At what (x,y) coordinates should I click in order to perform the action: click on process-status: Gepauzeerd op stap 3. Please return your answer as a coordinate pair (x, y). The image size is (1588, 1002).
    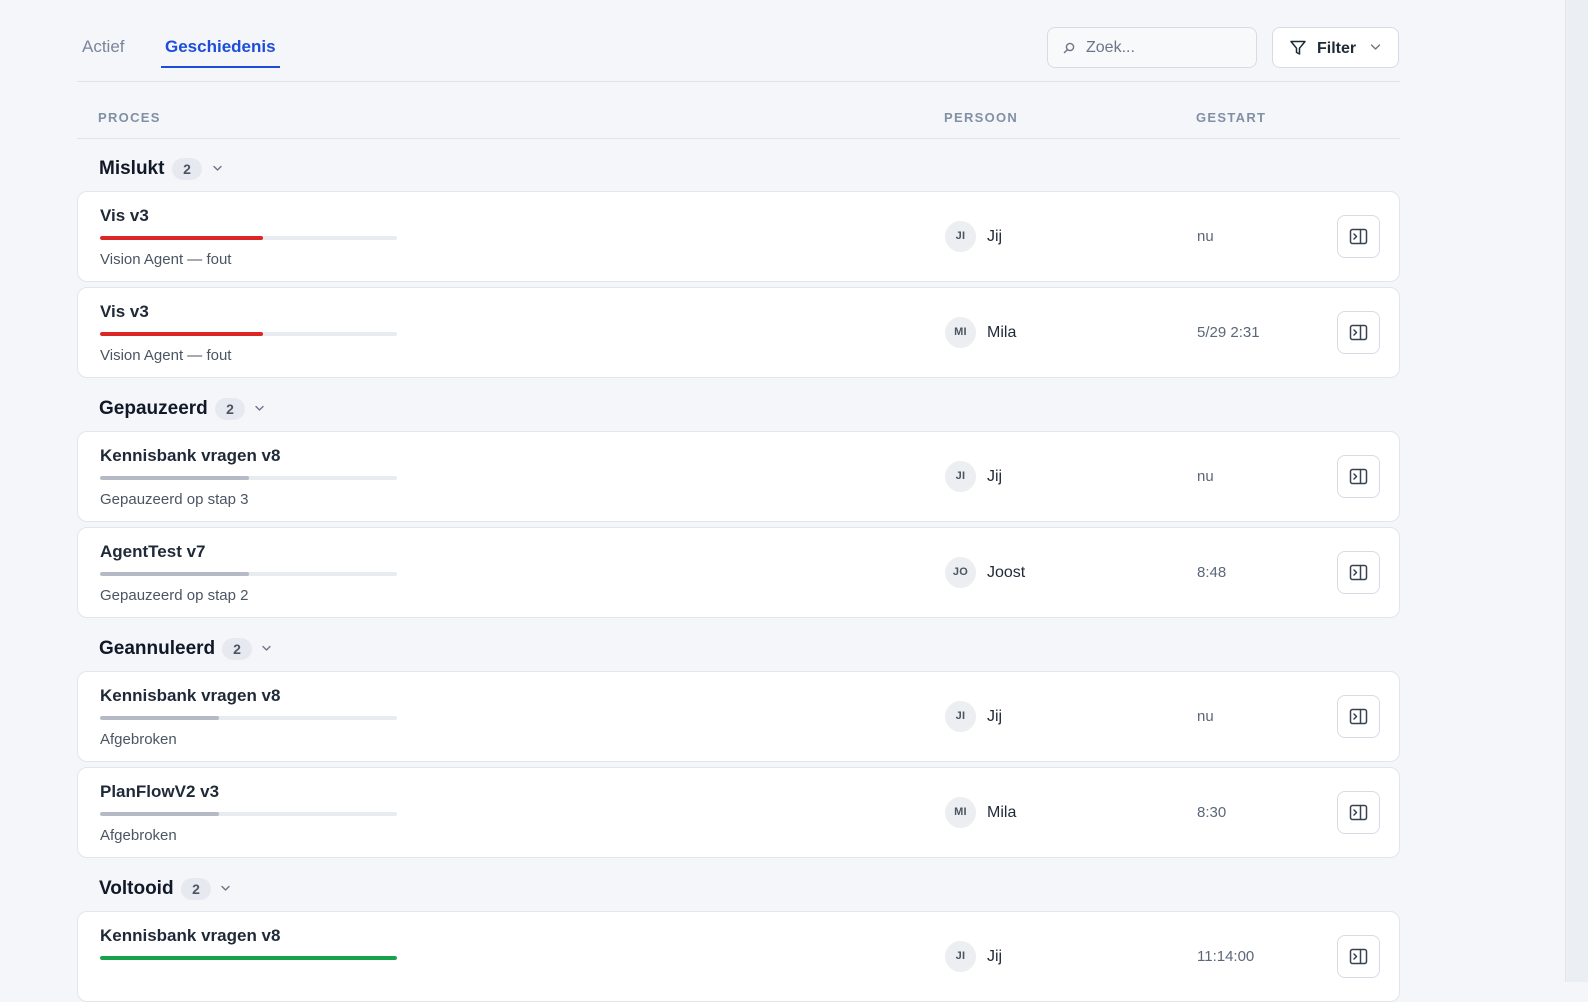
    Looking at the image, I should click on (174, 499).